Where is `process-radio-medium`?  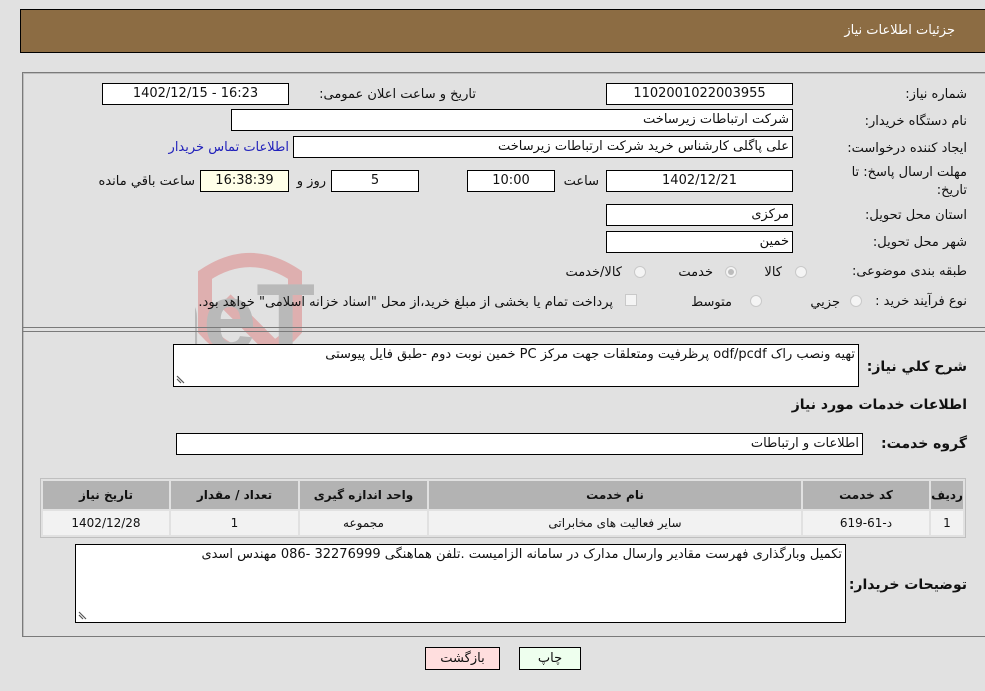
process-radio-medium is located at coordinates (756, 301).